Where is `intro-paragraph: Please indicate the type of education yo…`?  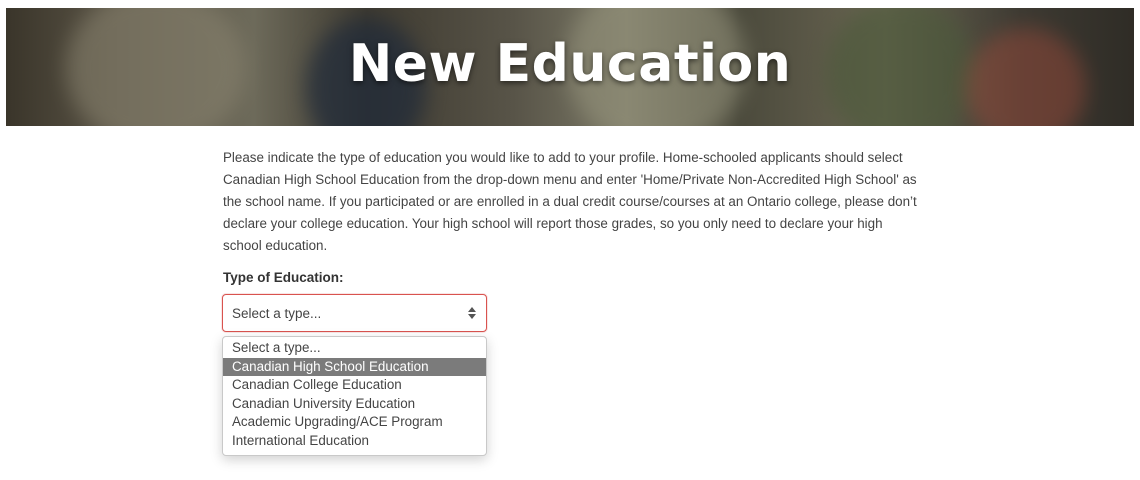
intro-paragraph: Please indicate the type of education yo… is located at coordinates (570, 201).